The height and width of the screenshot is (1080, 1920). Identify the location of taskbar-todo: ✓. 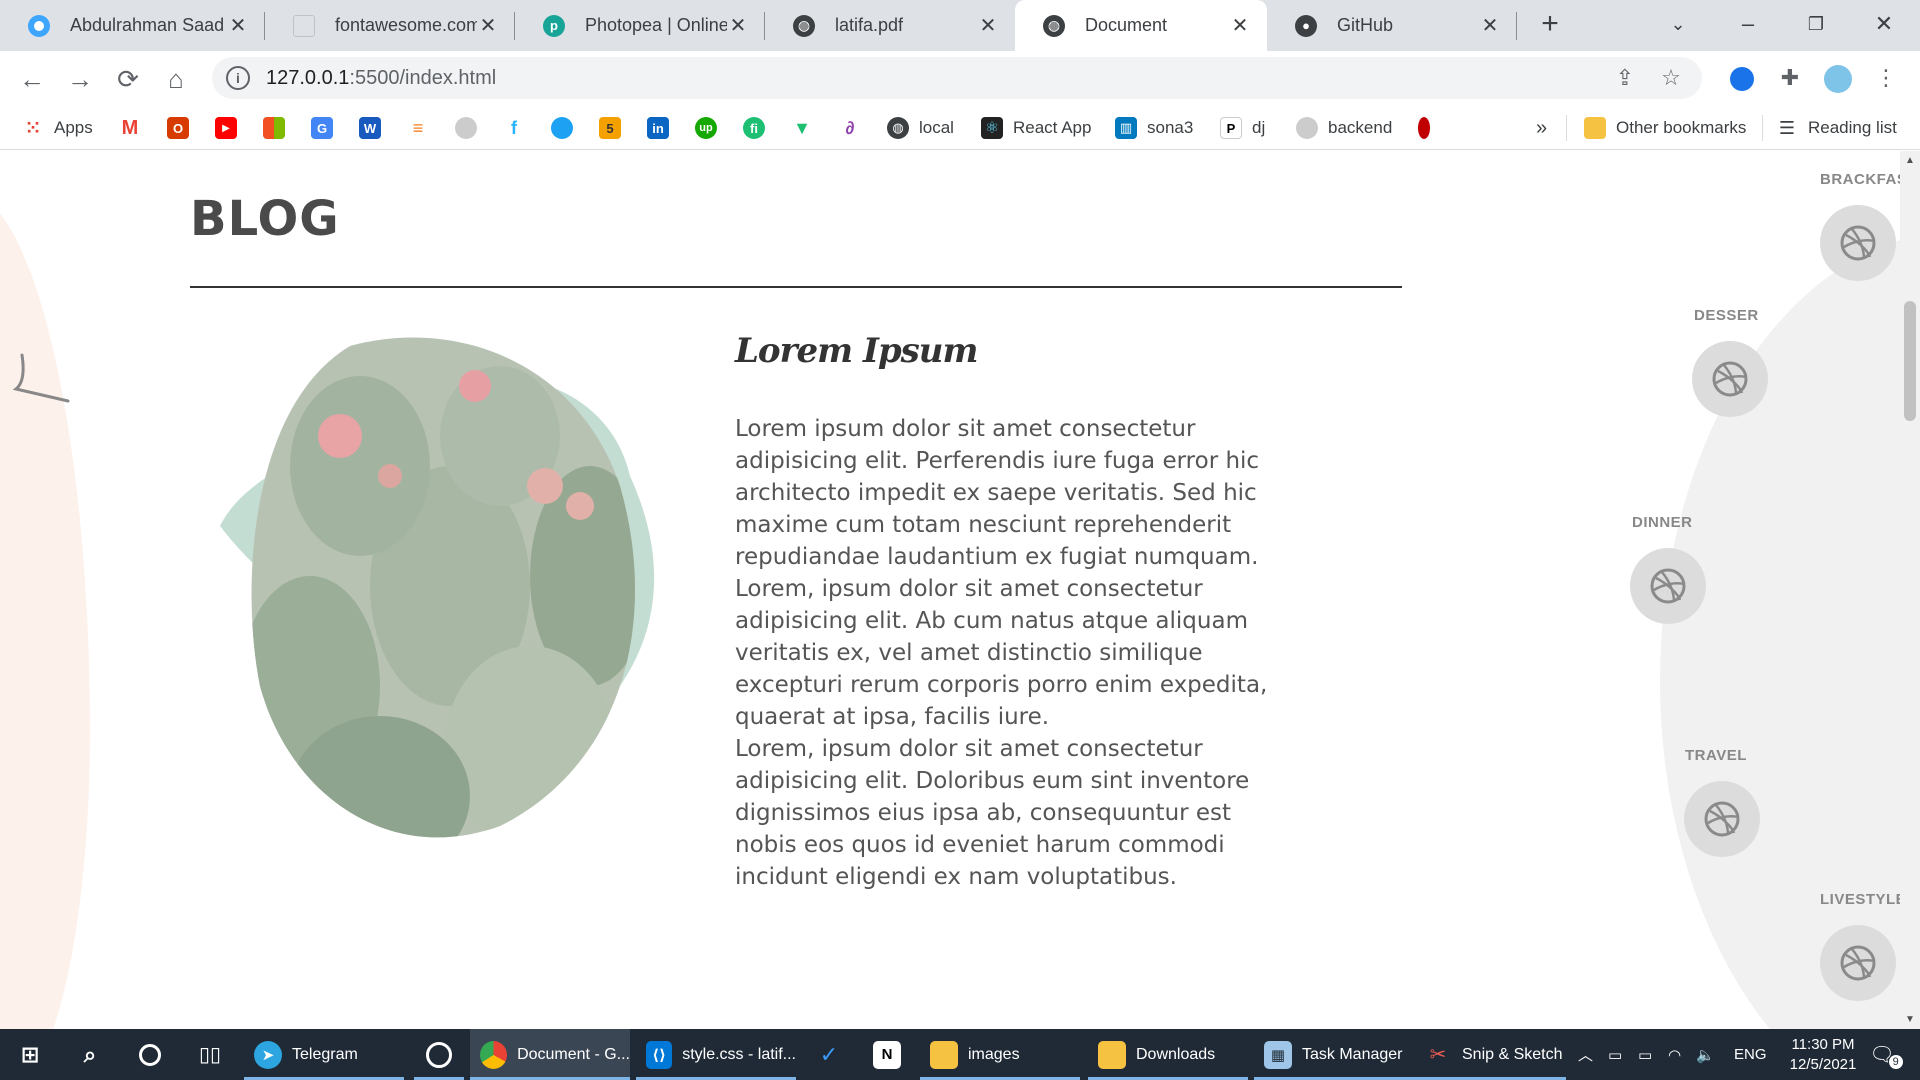
(829, 1054).